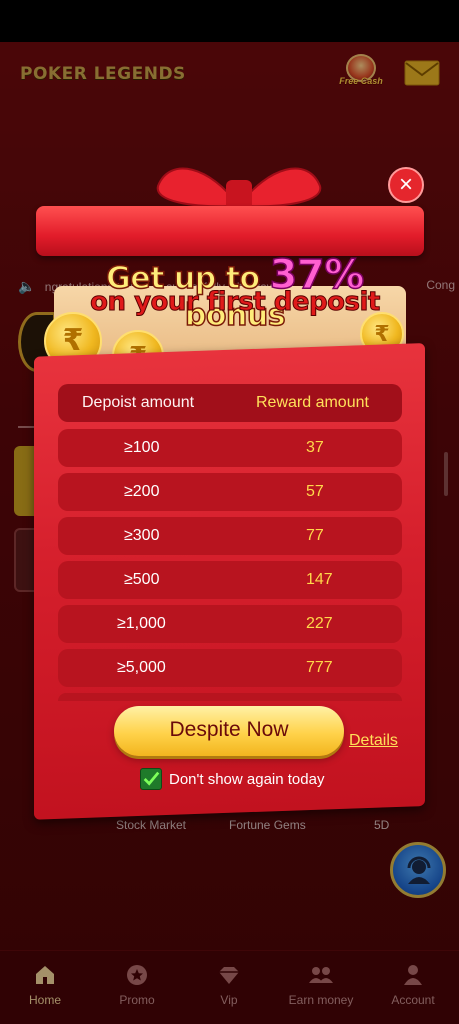  Describe the element at coordinates (319, 579) in the screenshot. I see `reward-amount: 147` at that location.